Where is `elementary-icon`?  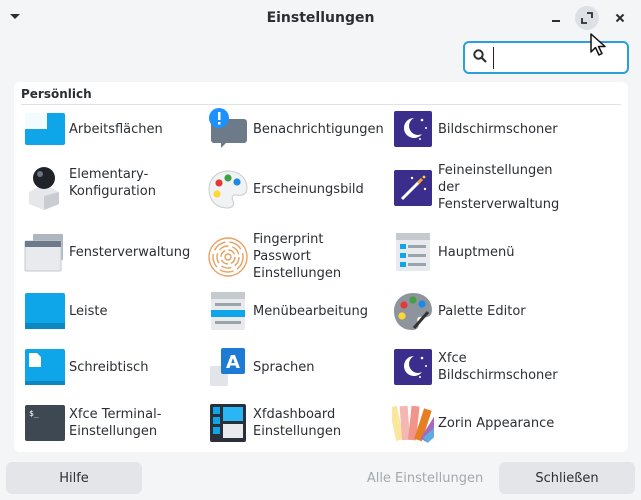
elementary-icon is located at coordinates (44, 186).